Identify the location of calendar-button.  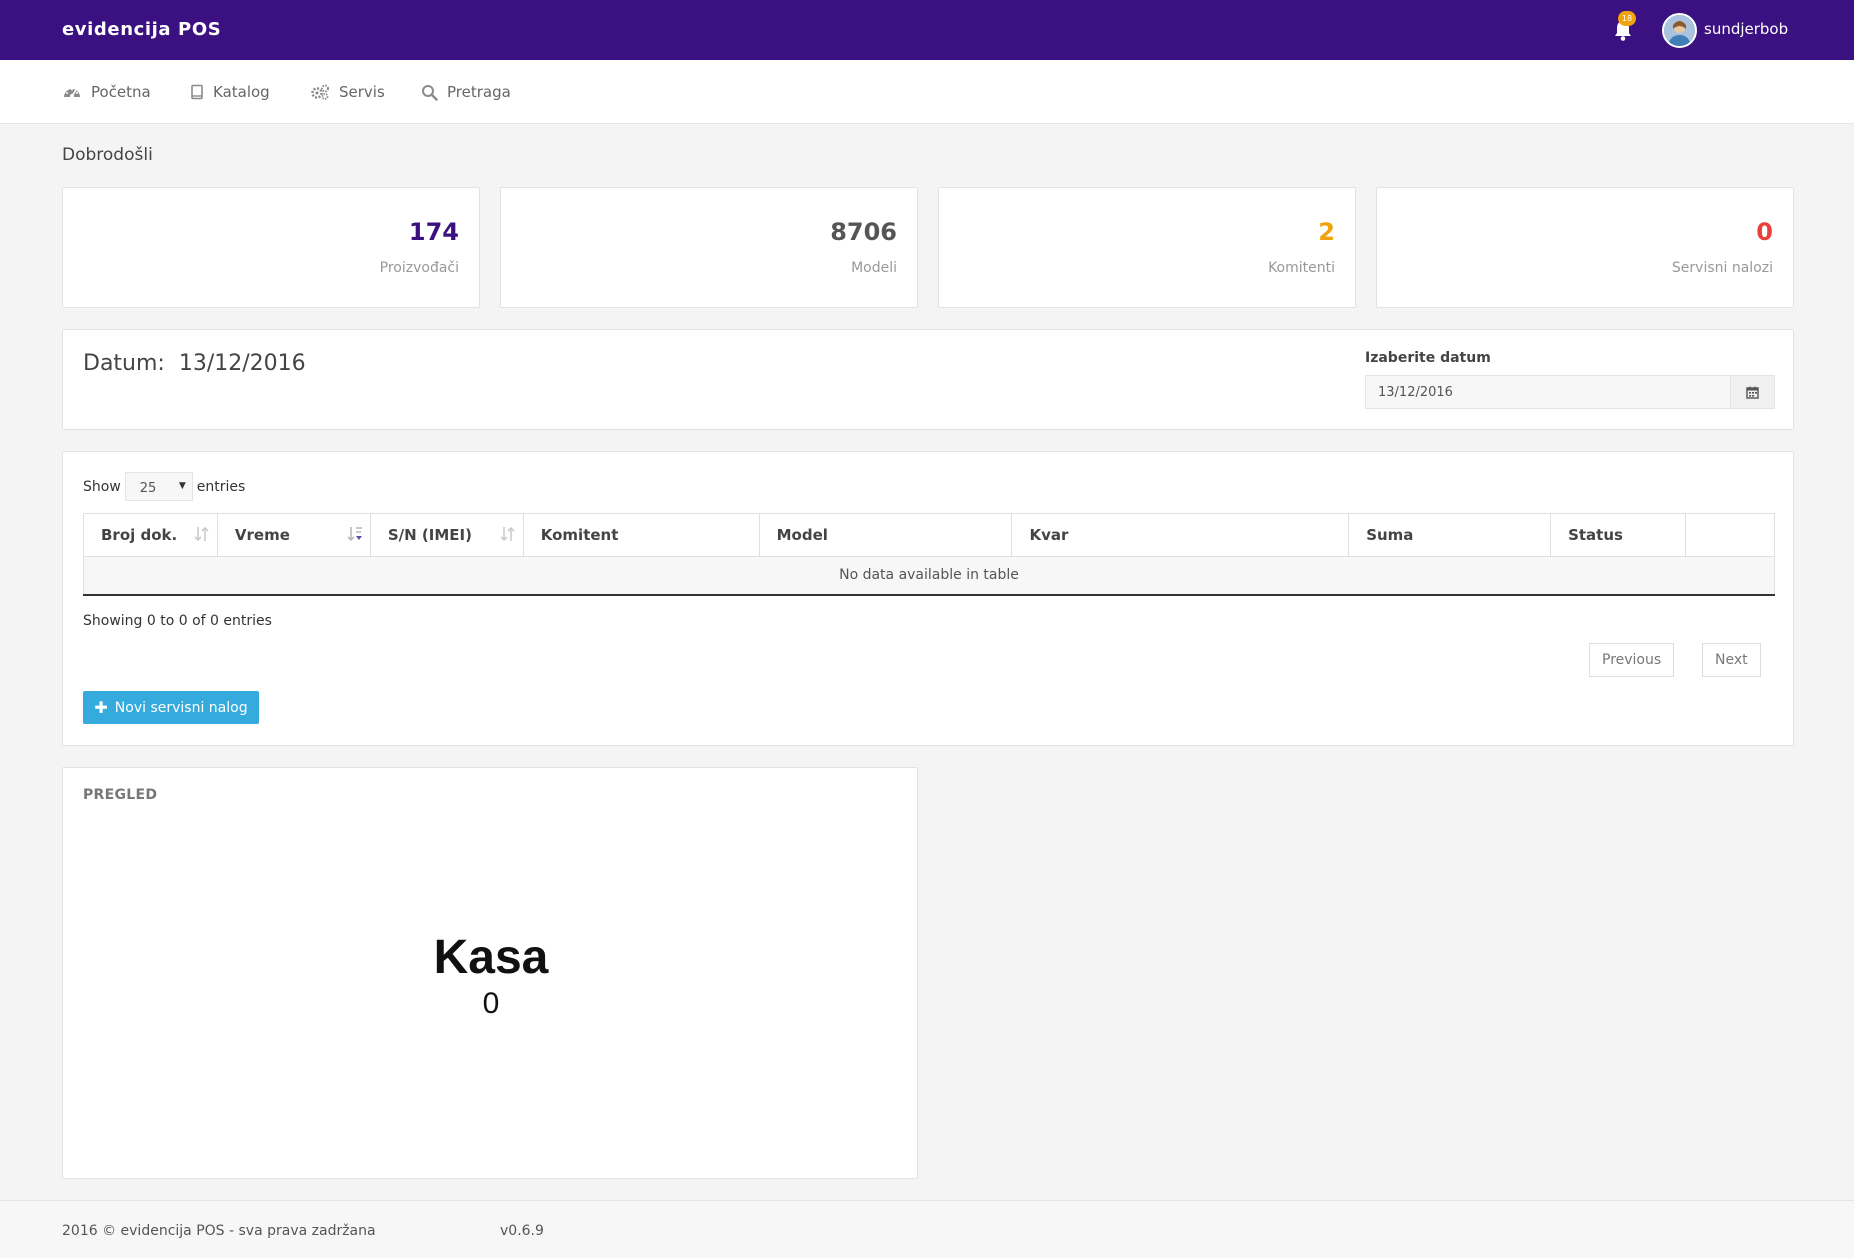
(1752, 392).